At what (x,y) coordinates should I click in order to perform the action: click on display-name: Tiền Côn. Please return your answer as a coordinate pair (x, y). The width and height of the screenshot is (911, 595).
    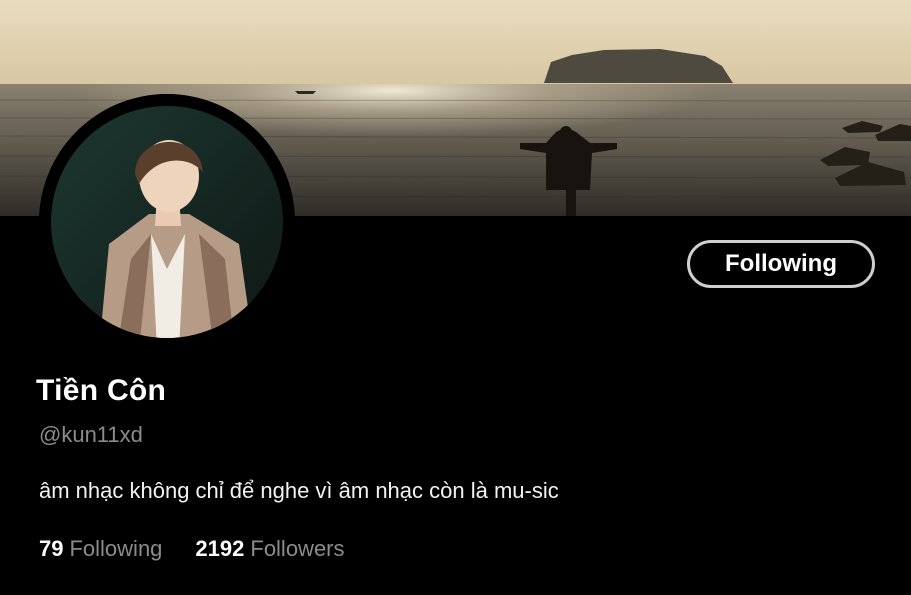
    Looking at the image, I should click on (101, 390).